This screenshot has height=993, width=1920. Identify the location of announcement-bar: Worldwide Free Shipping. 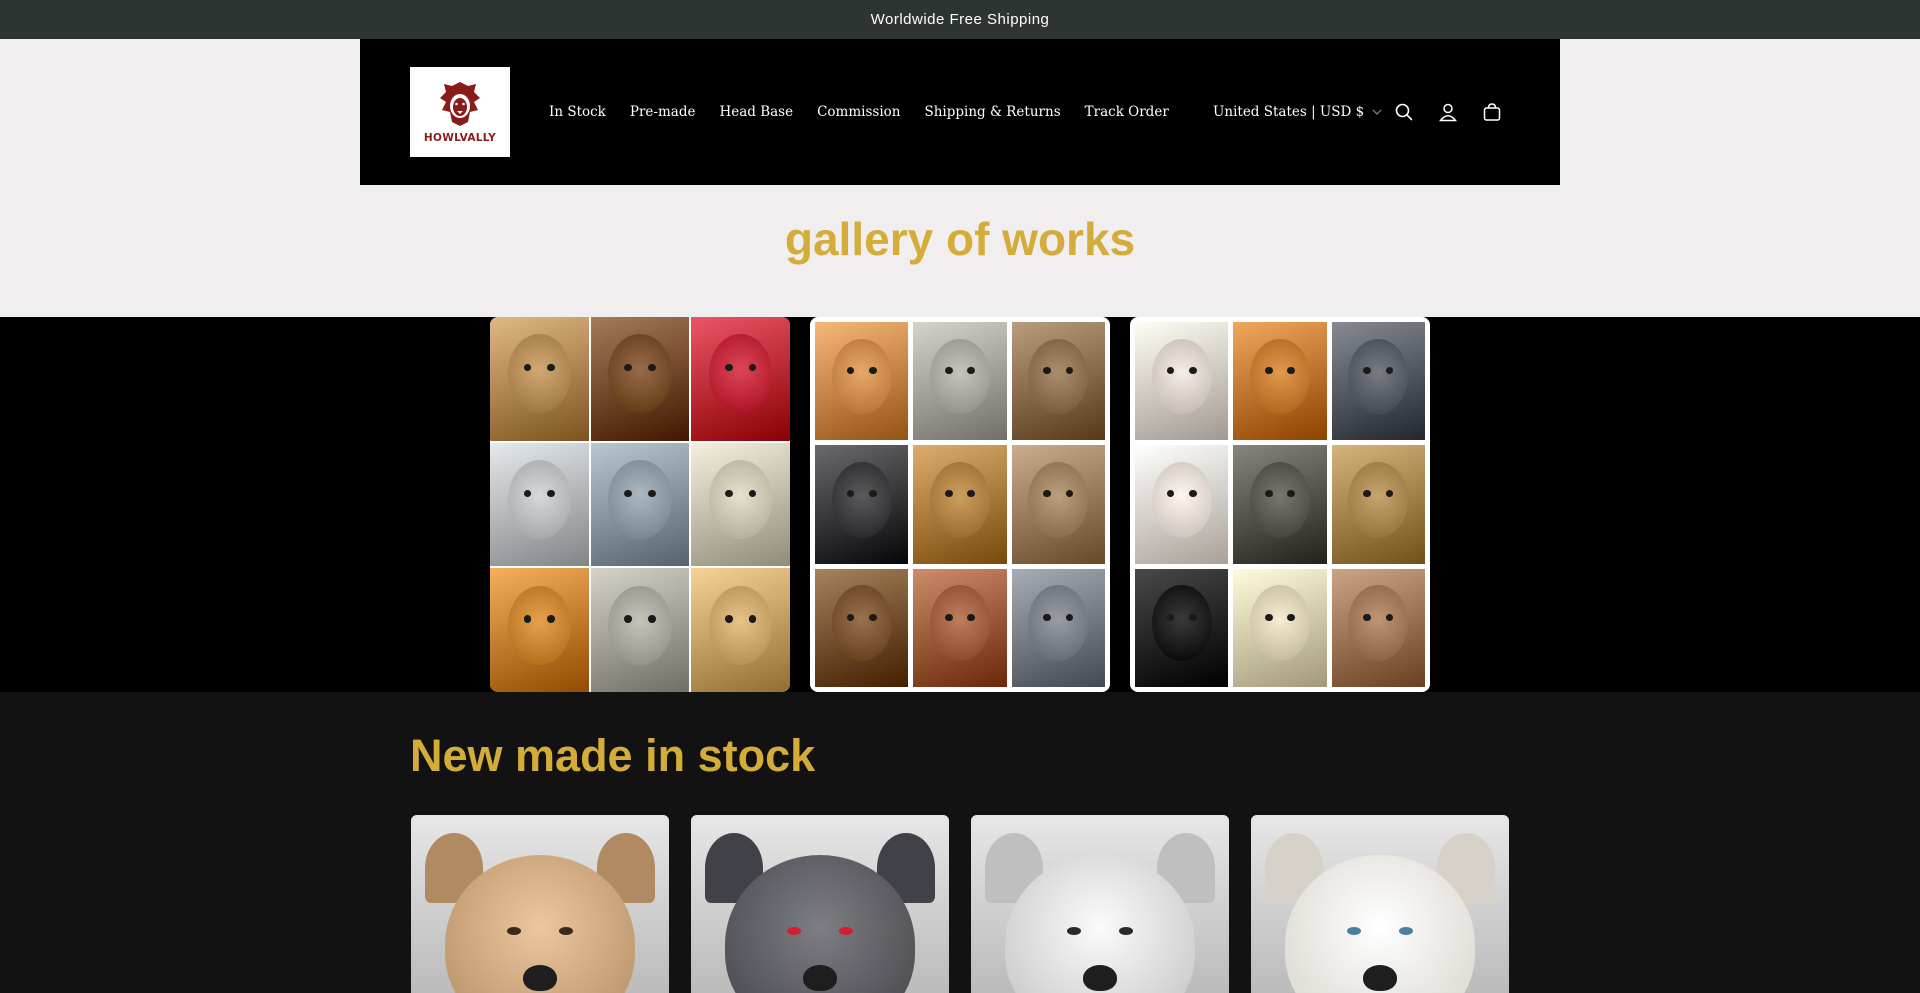
(960, 19).